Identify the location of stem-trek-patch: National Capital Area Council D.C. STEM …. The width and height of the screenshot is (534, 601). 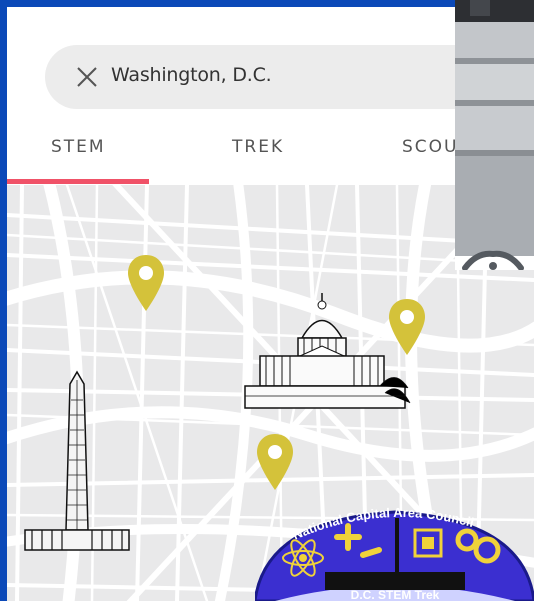
(394, 550).